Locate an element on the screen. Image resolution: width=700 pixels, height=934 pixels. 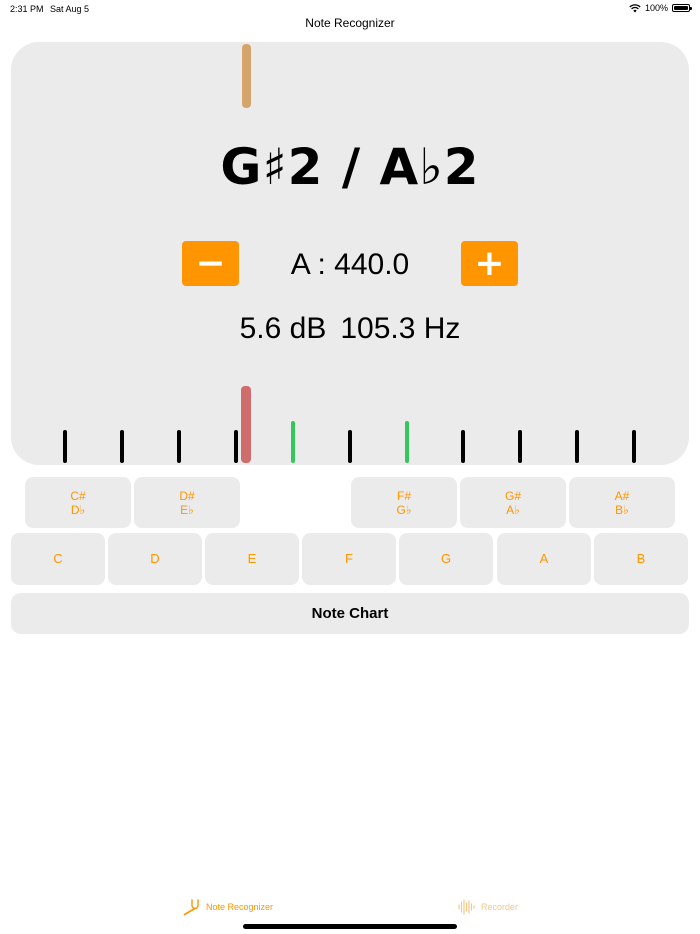
key-label: B is located at coordinates (641, 558).